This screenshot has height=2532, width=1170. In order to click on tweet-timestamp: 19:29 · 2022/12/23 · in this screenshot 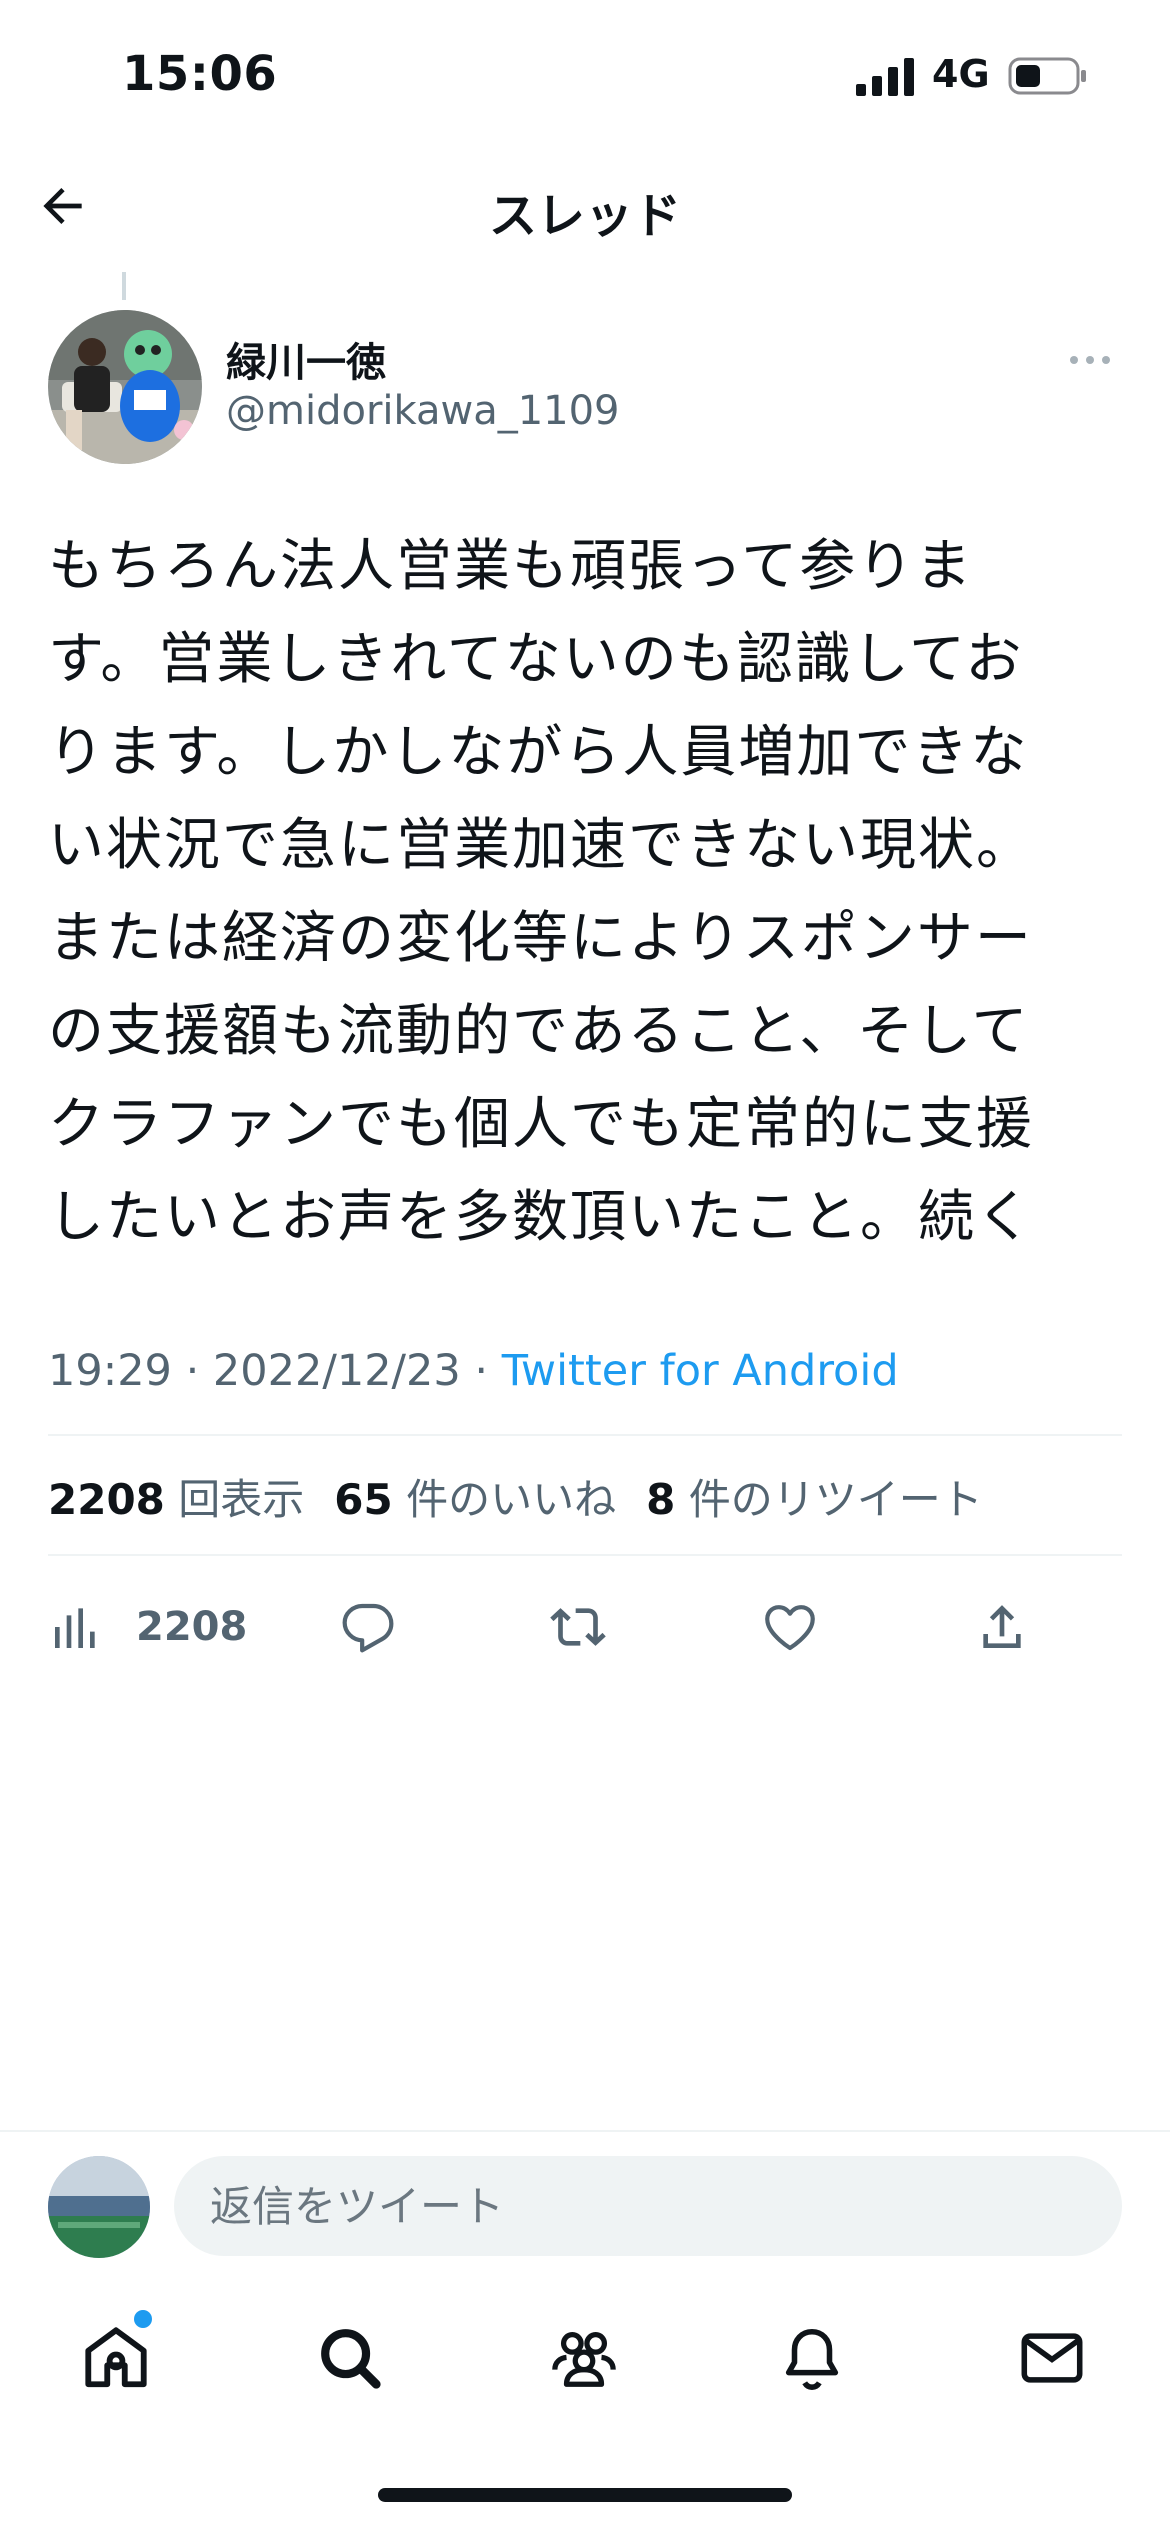, I will do `click(275, 1371)`.